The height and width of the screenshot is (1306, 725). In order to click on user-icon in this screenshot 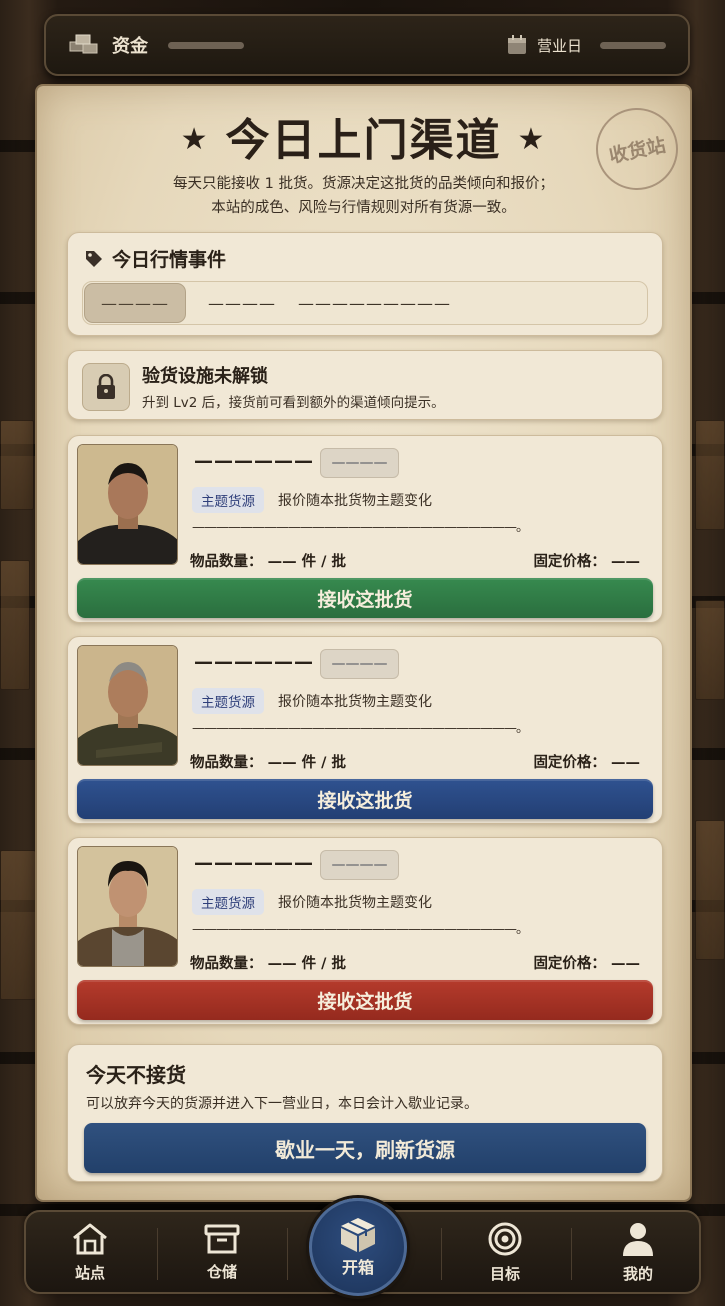, I will do `click(638, 1239)`.